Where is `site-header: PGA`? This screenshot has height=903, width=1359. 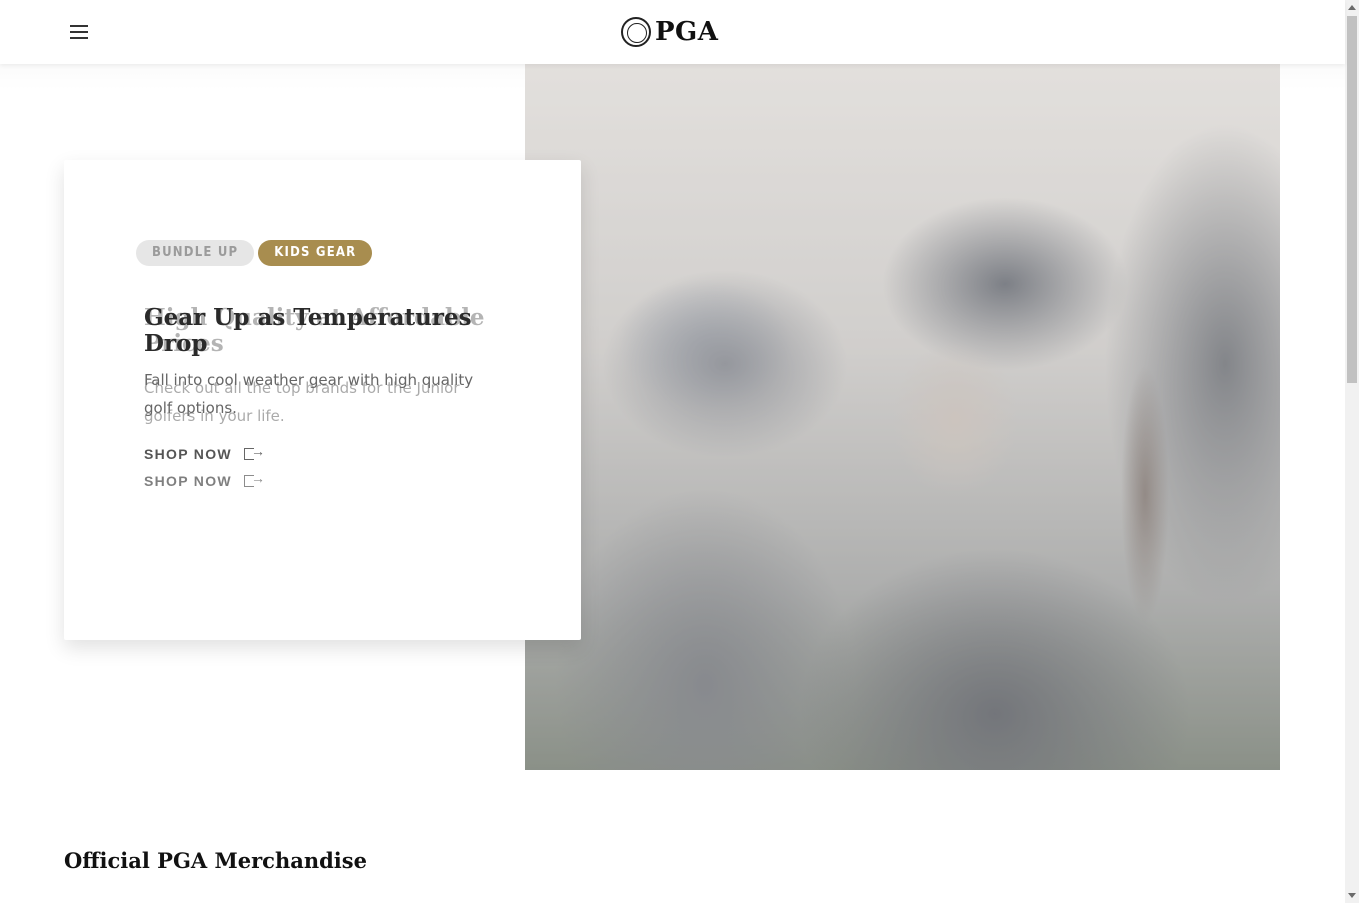
site-header: PGA is located at coordinates (672, 32).